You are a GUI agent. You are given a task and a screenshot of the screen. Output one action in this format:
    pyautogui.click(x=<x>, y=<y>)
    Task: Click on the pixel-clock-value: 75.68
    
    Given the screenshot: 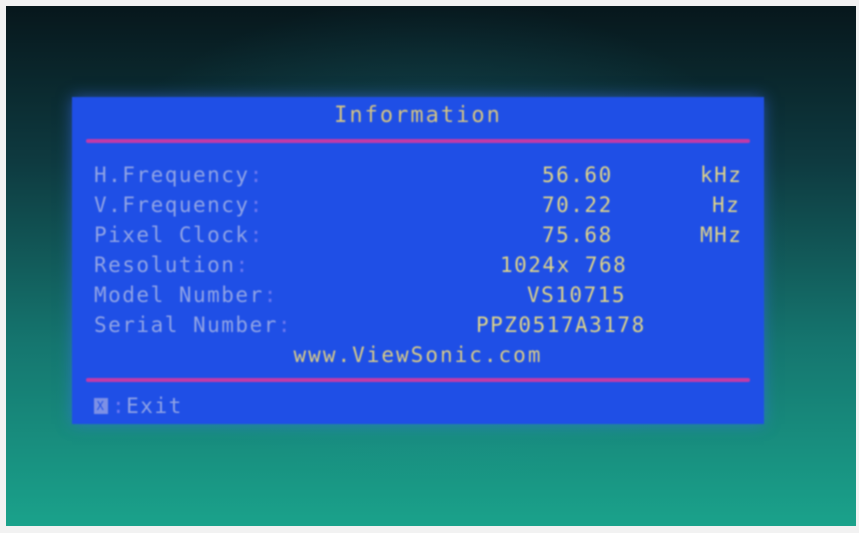 What is the action you would take?
    pyautogui.click(x=577, y=235)
    